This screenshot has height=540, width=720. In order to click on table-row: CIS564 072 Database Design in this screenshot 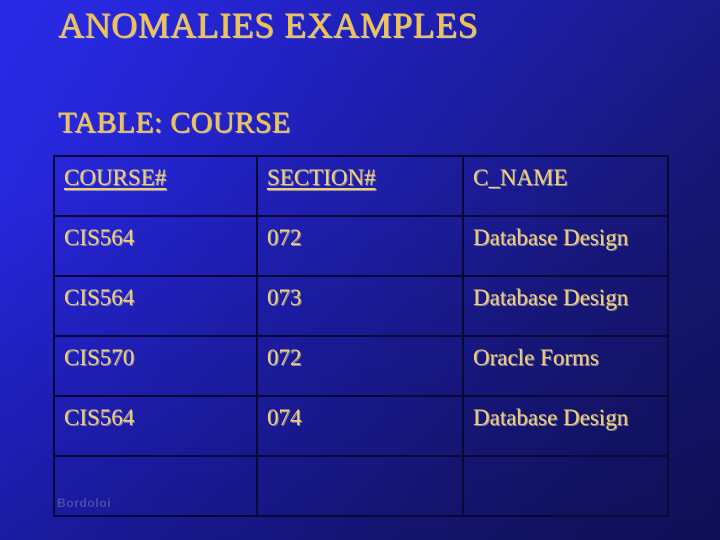, I will do `click(361, 246)`.